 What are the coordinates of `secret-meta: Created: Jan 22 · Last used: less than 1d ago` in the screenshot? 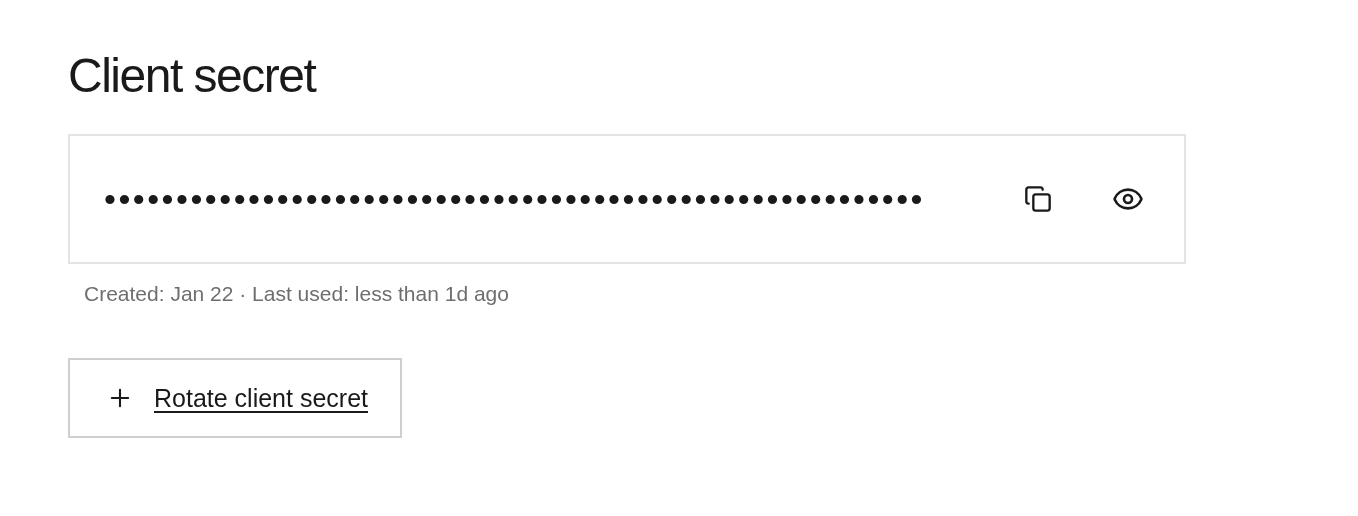 It's located at (296, 294).